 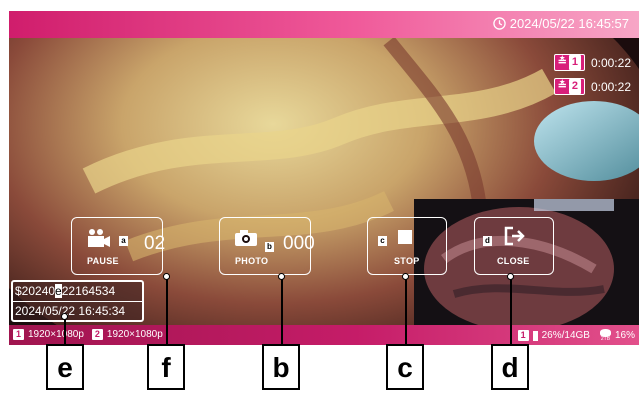 What do you see at coordinates (103, 261) in the screenshot?
I see `pause-label: PAUSE` at bounding box center [103, 261].